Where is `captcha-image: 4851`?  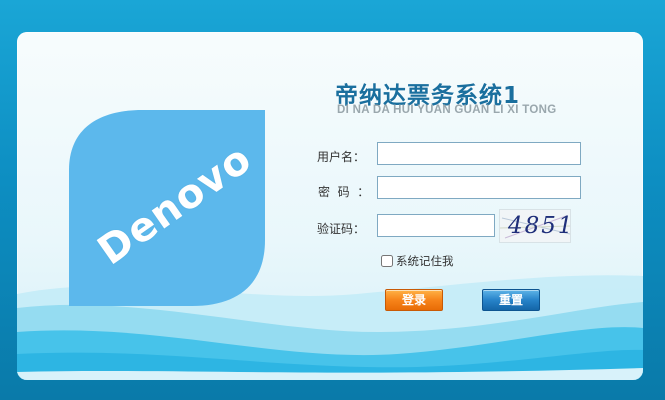
captcha-image: 4851 is located at coordinates (535, 226).